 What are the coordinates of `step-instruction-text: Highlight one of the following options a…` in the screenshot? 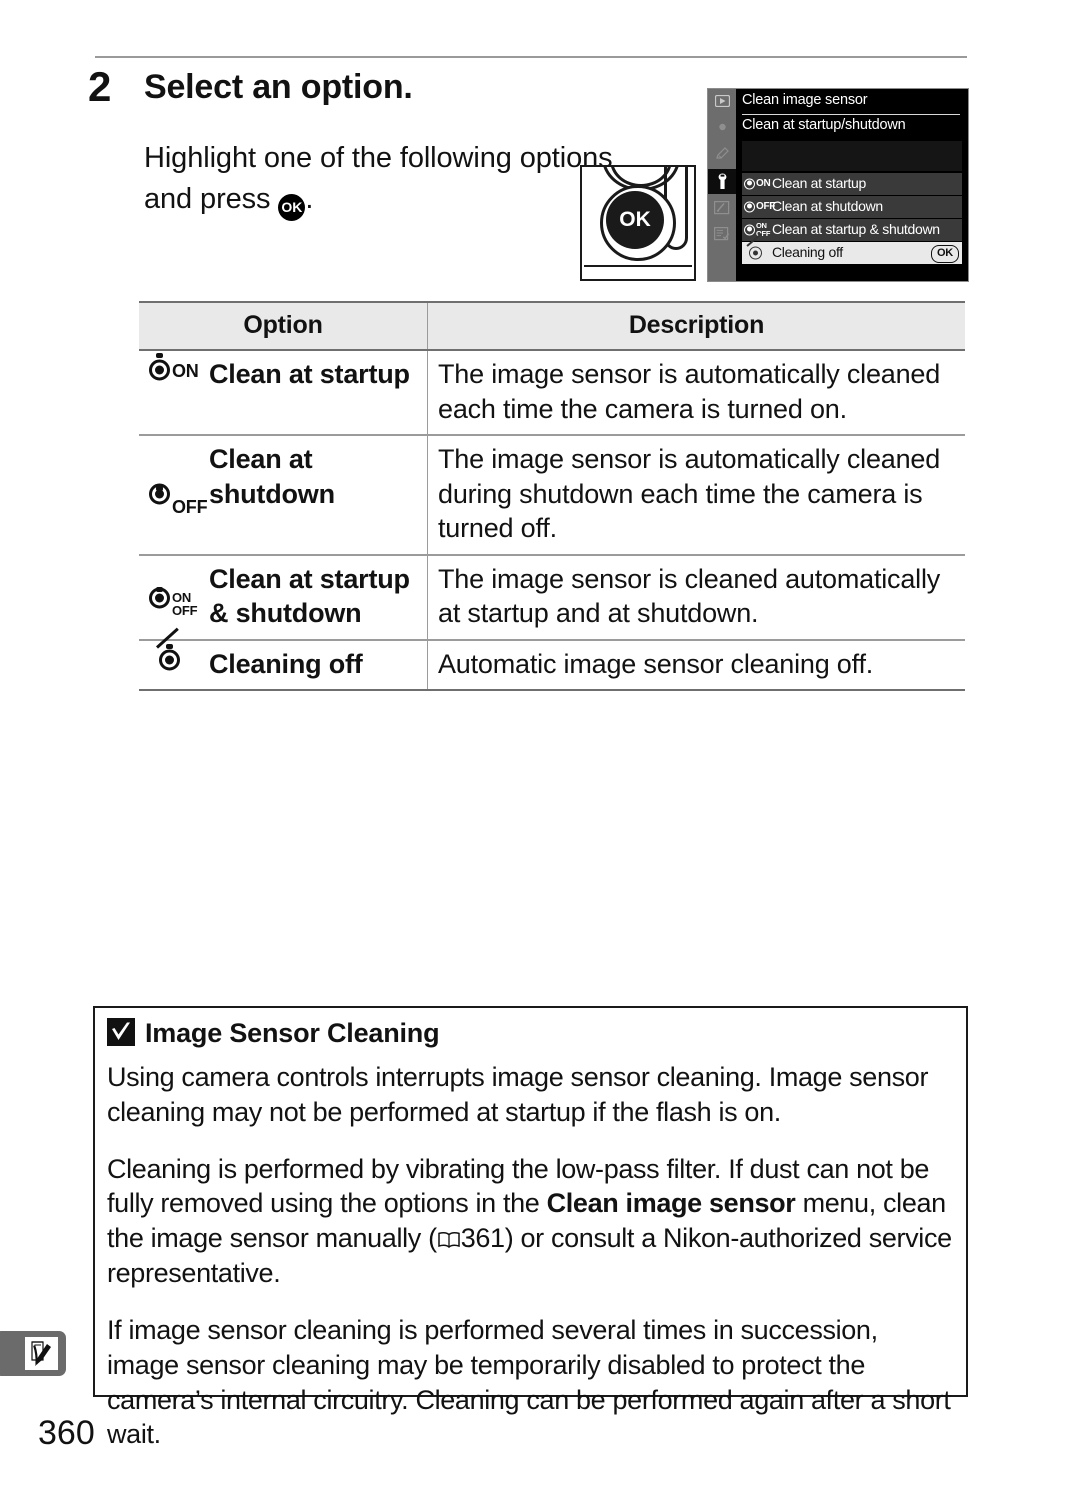 It's located at (378, 178).